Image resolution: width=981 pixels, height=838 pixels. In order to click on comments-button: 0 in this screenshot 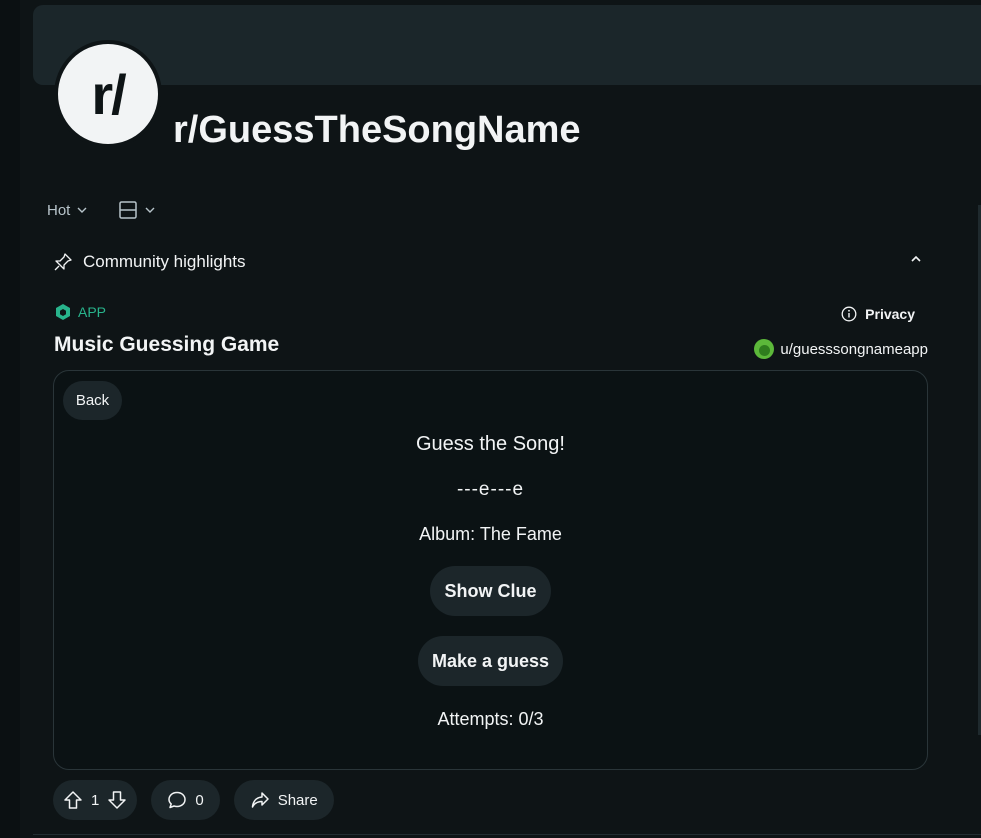, I will do `click(185, 800)`.